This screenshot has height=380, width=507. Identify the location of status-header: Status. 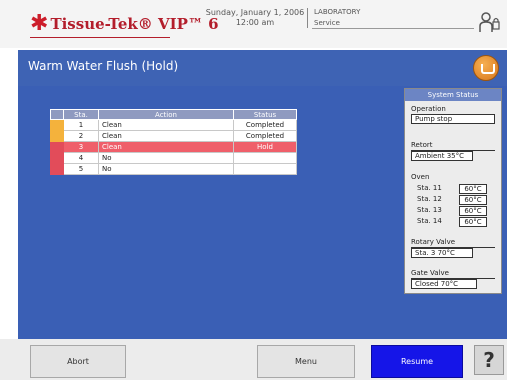
(265, 114).